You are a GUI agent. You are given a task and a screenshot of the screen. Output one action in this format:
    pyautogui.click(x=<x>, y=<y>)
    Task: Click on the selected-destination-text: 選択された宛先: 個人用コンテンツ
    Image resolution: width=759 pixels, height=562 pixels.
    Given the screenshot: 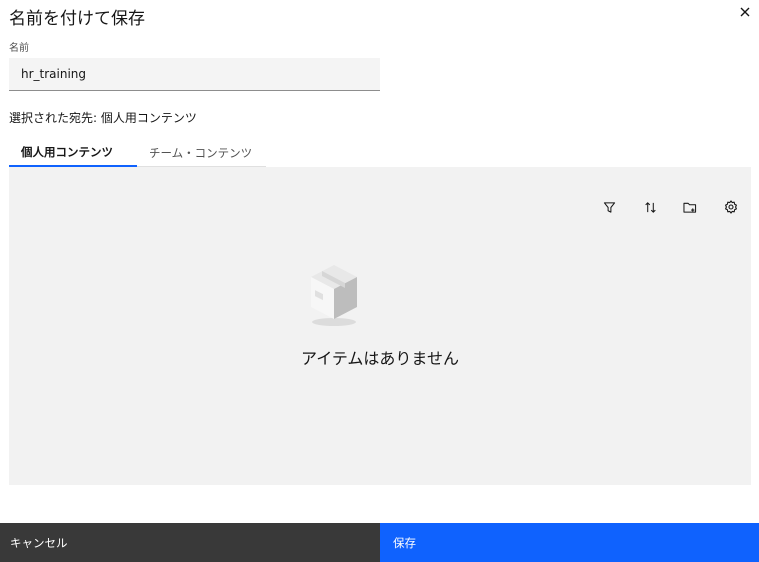 What is the action you would take?
    pyautogui.click(x=103, y=118)
    